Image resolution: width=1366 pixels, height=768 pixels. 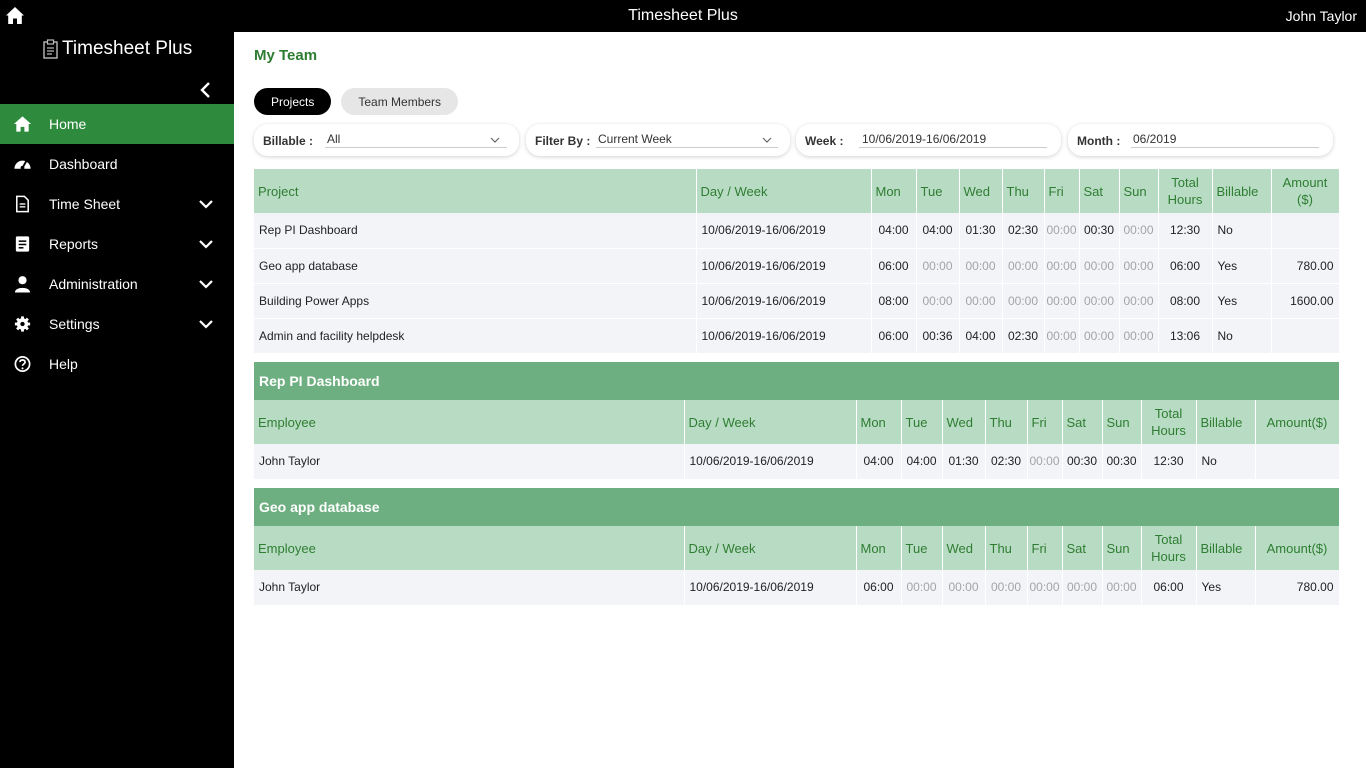 I want to click on column-header: Wed, so click(x=964, y=422).